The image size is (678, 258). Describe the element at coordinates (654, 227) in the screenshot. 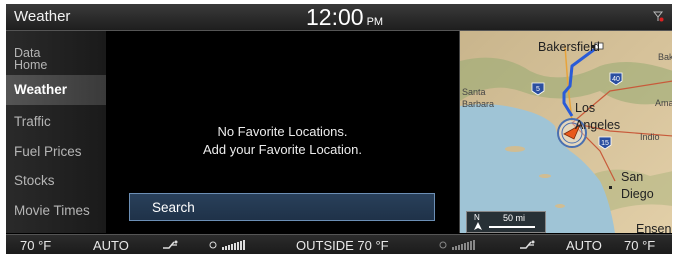

I see `map-label-ensen: Ensen` at that location.